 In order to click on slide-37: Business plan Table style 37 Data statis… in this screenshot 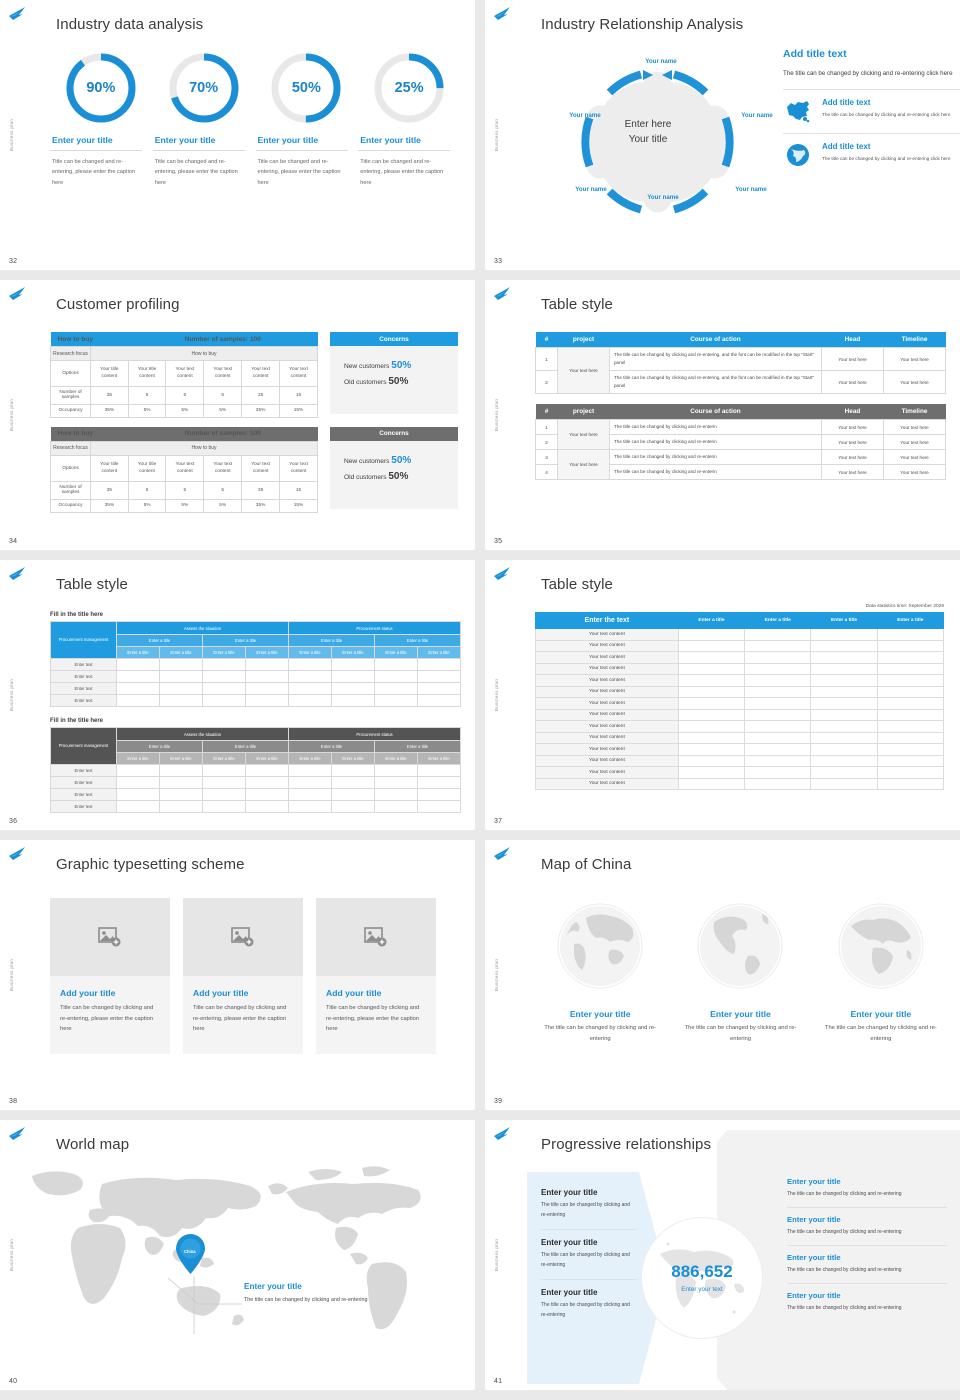, I will do `click(722, 695)`.